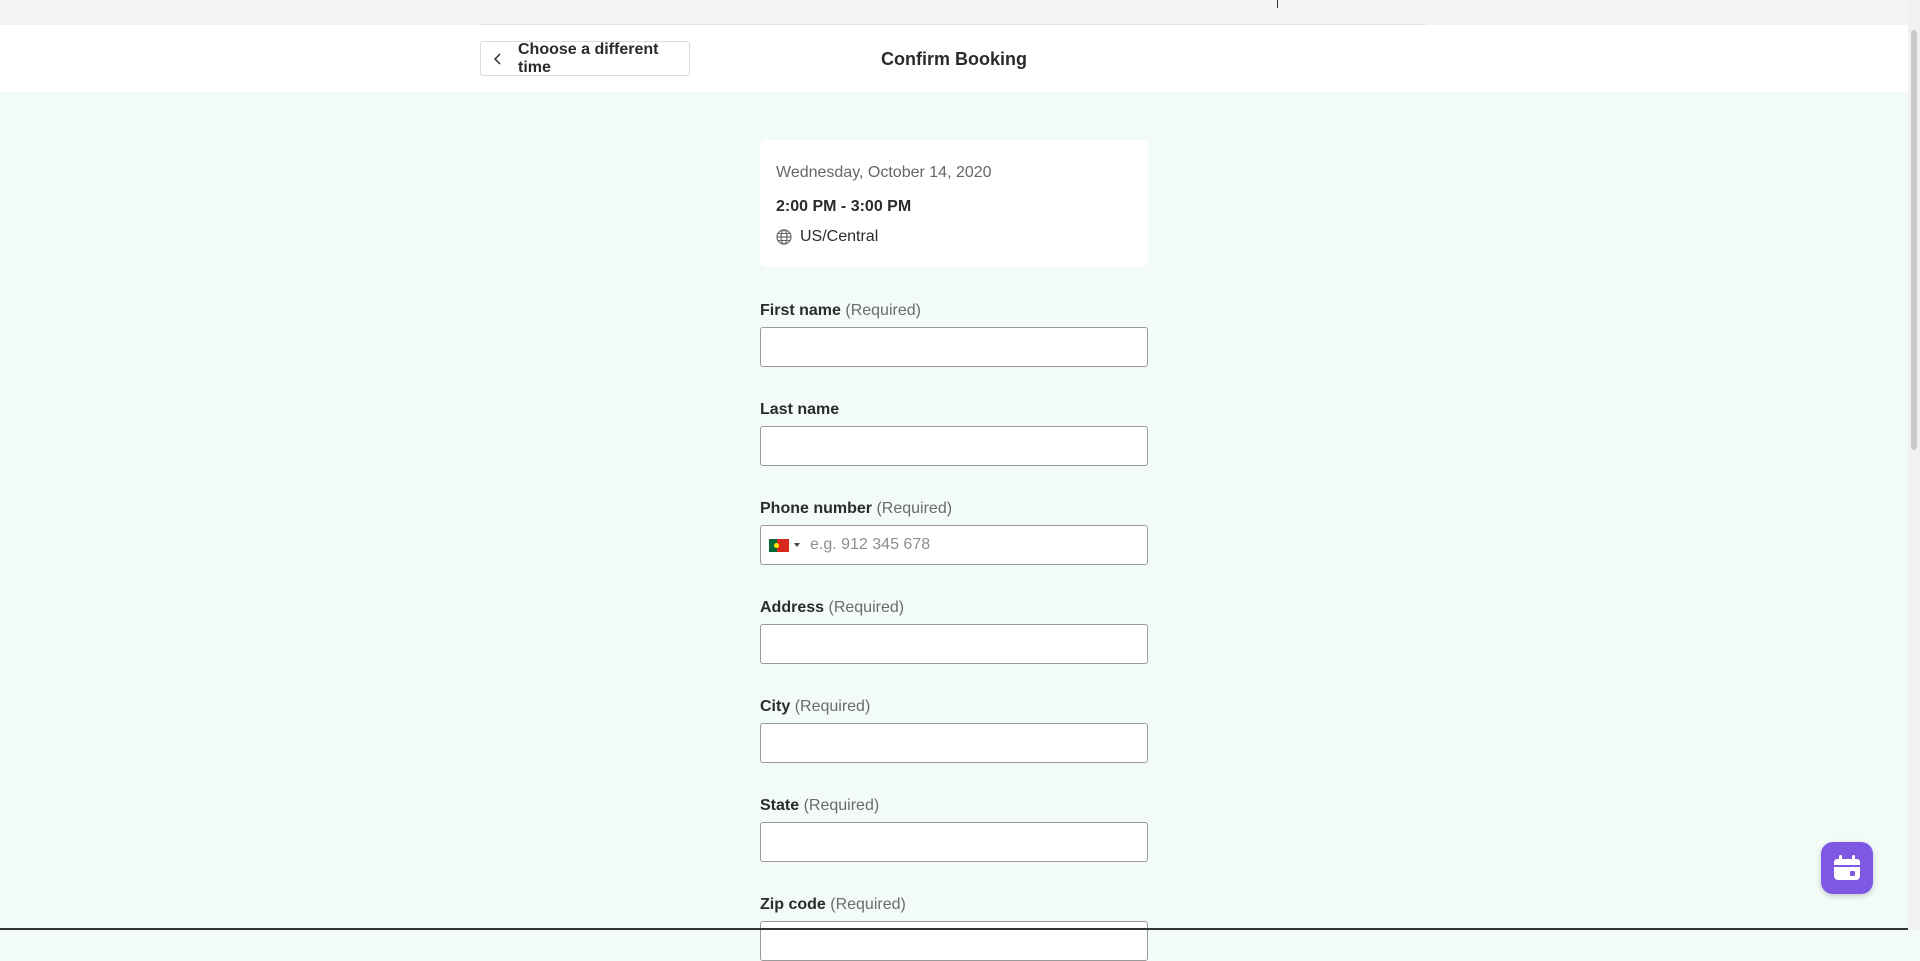  I want to click on address-field: Address (Required), so click(954, 631).